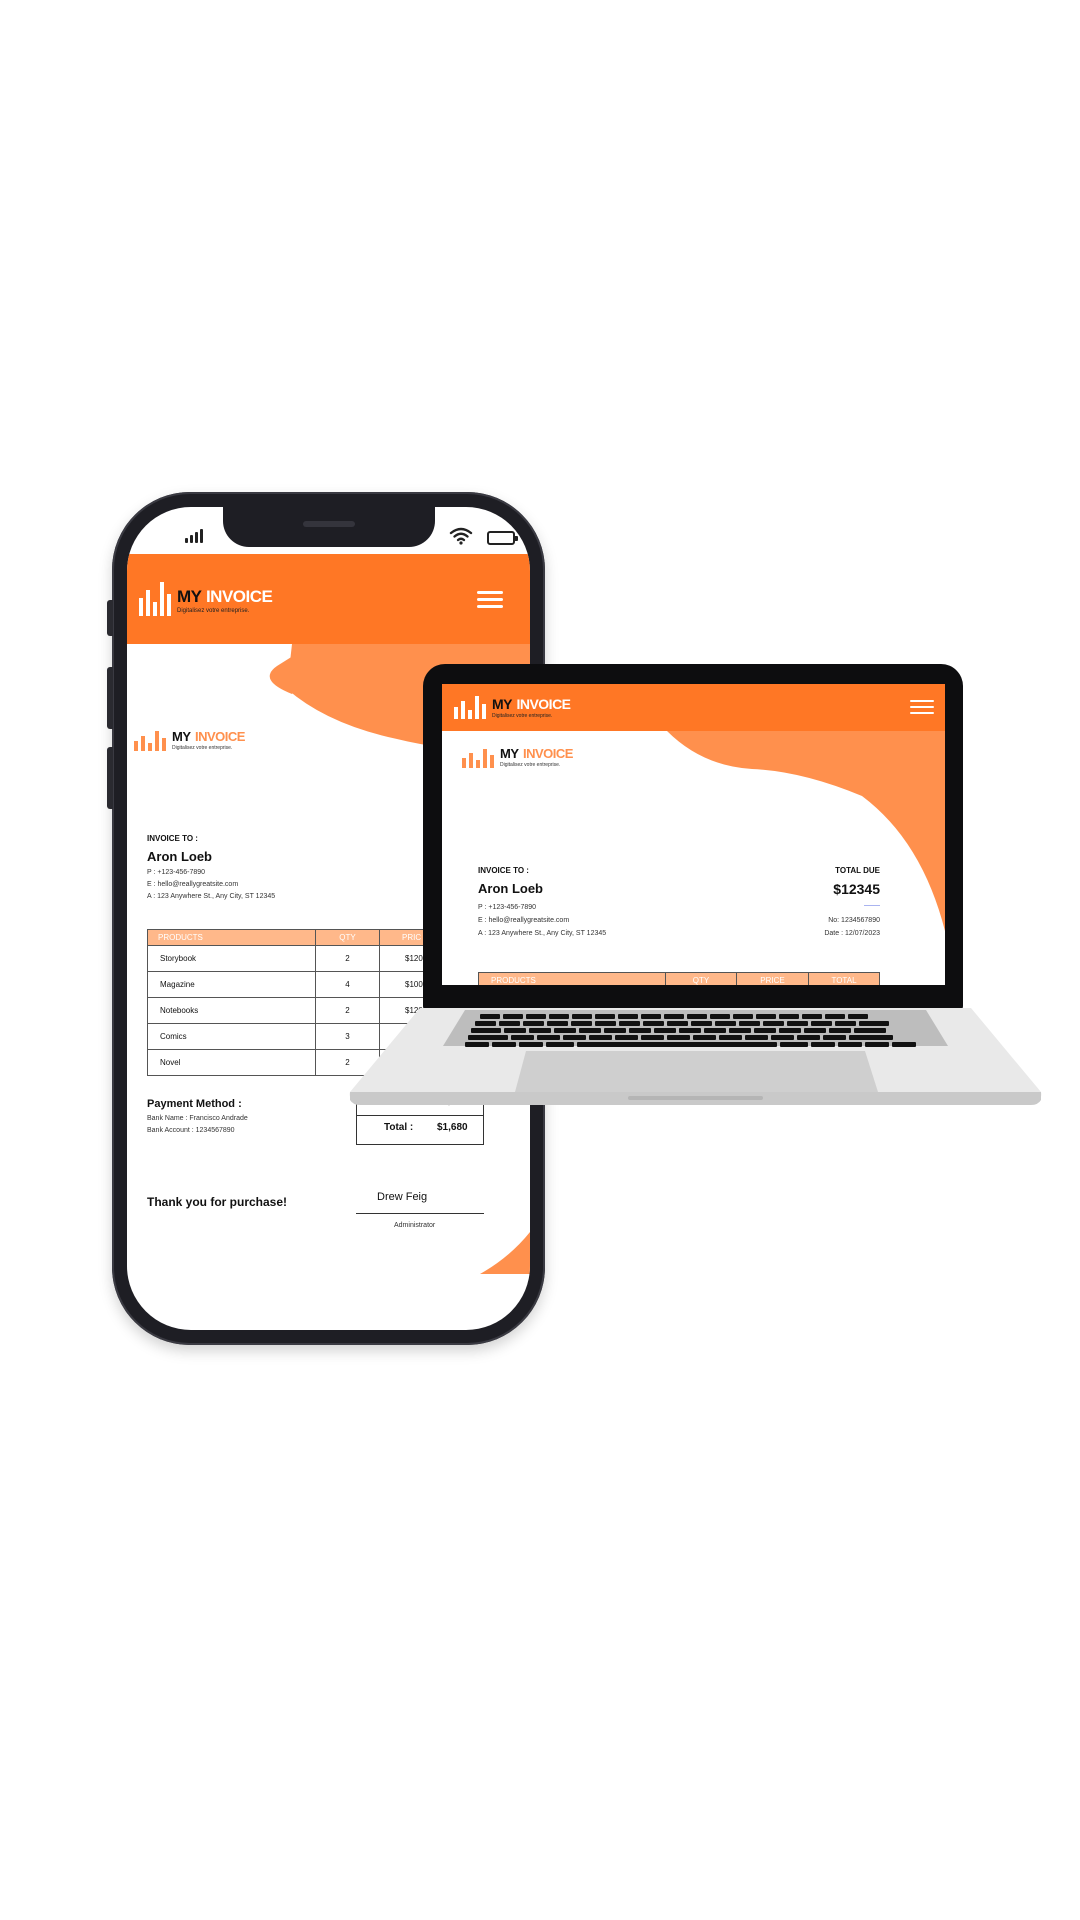 The height and width of the screenshot is (1920, 1080). I want to click on app-logo: MY INVOICE Digitalisez votre entreprise., so click(512, 707).